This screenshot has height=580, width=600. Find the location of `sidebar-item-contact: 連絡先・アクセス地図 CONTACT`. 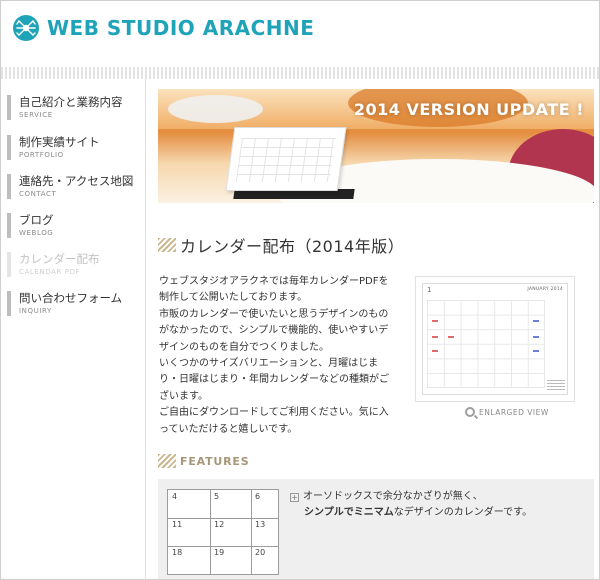

sidebar-item-contact: 連絡先・アクセス地図 CONTACT is located at coordinates (74, 186).